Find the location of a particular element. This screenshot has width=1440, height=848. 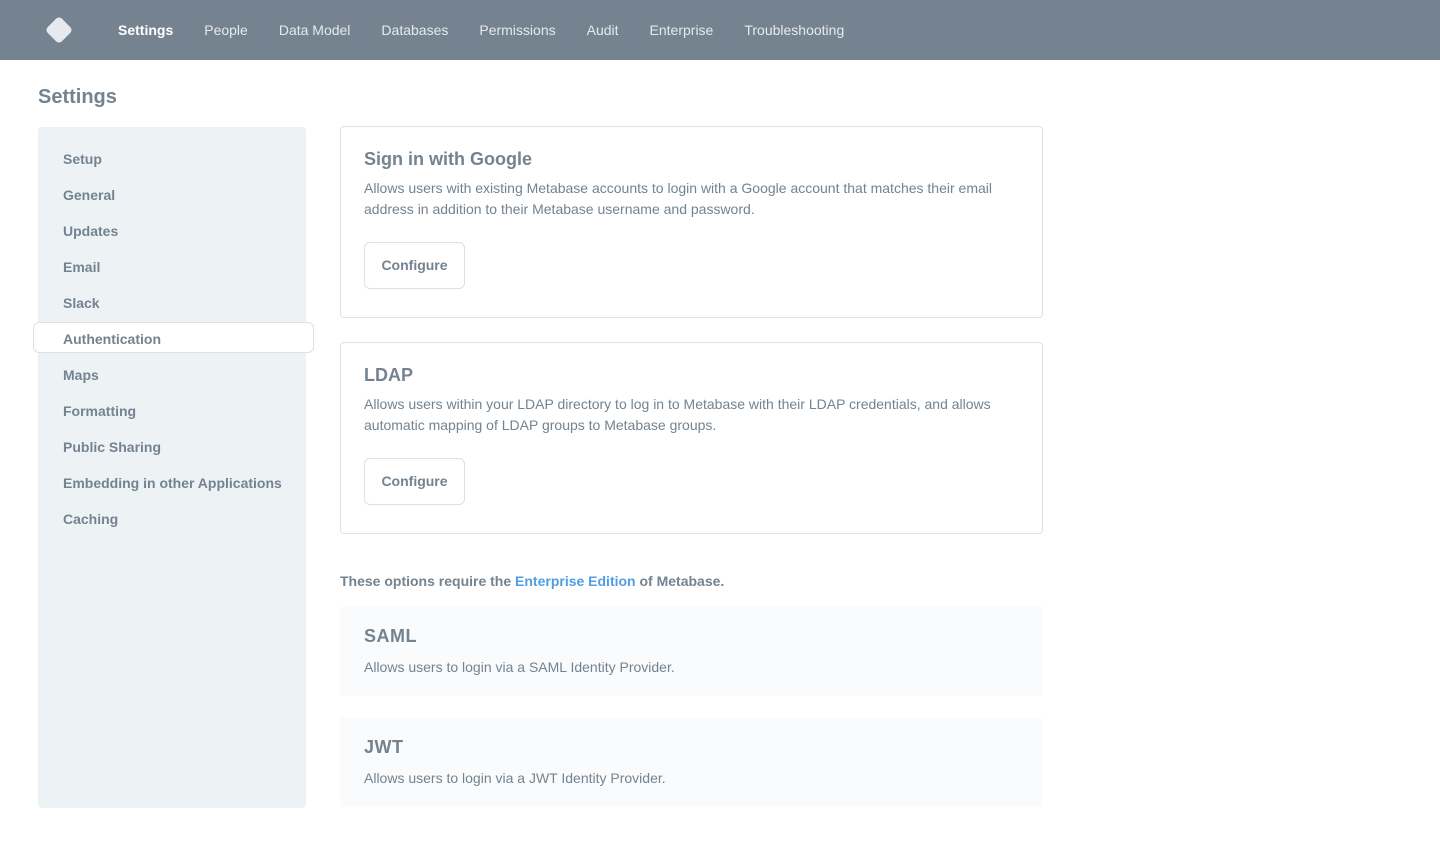

sidebar-item-label: Caching is located at coordinates (91, 519).